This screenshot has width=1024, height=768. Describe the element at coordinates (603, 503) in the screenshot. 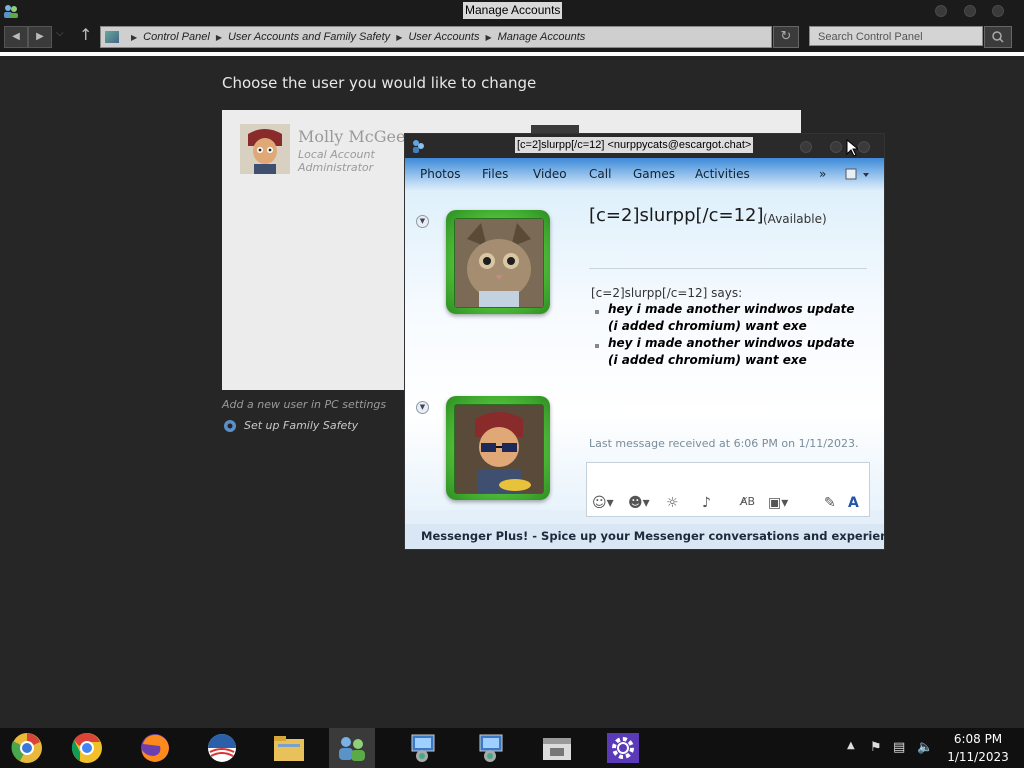

I see `emoticon-icon: ☺▾` at that location.